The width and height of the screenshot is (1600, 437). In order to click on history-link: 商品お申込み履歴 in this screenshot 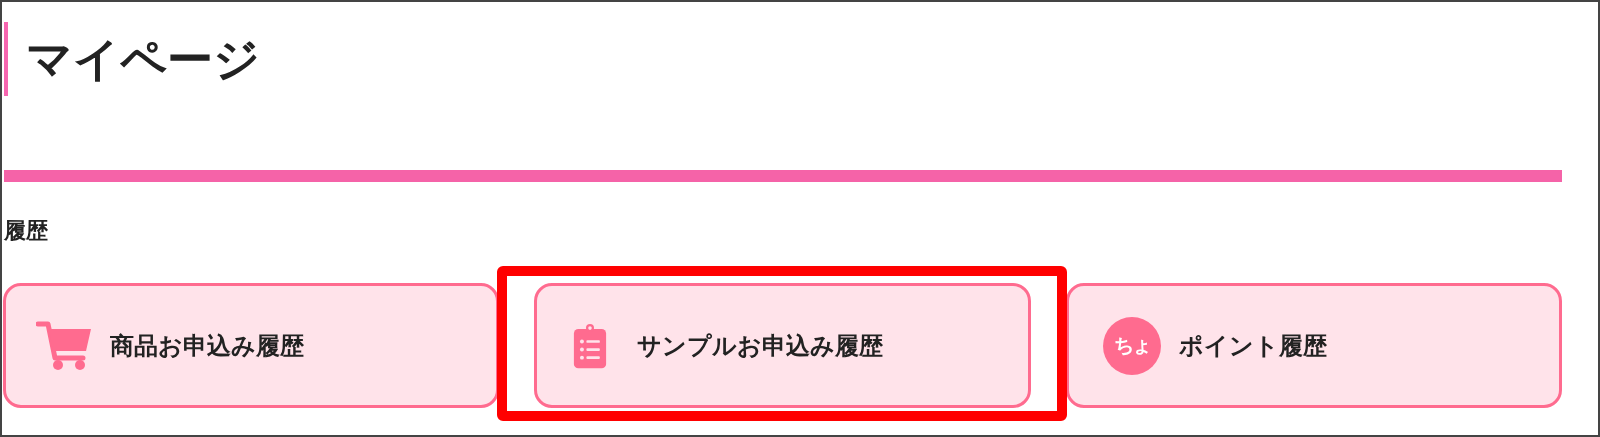, I will do `click(251, 345)`.